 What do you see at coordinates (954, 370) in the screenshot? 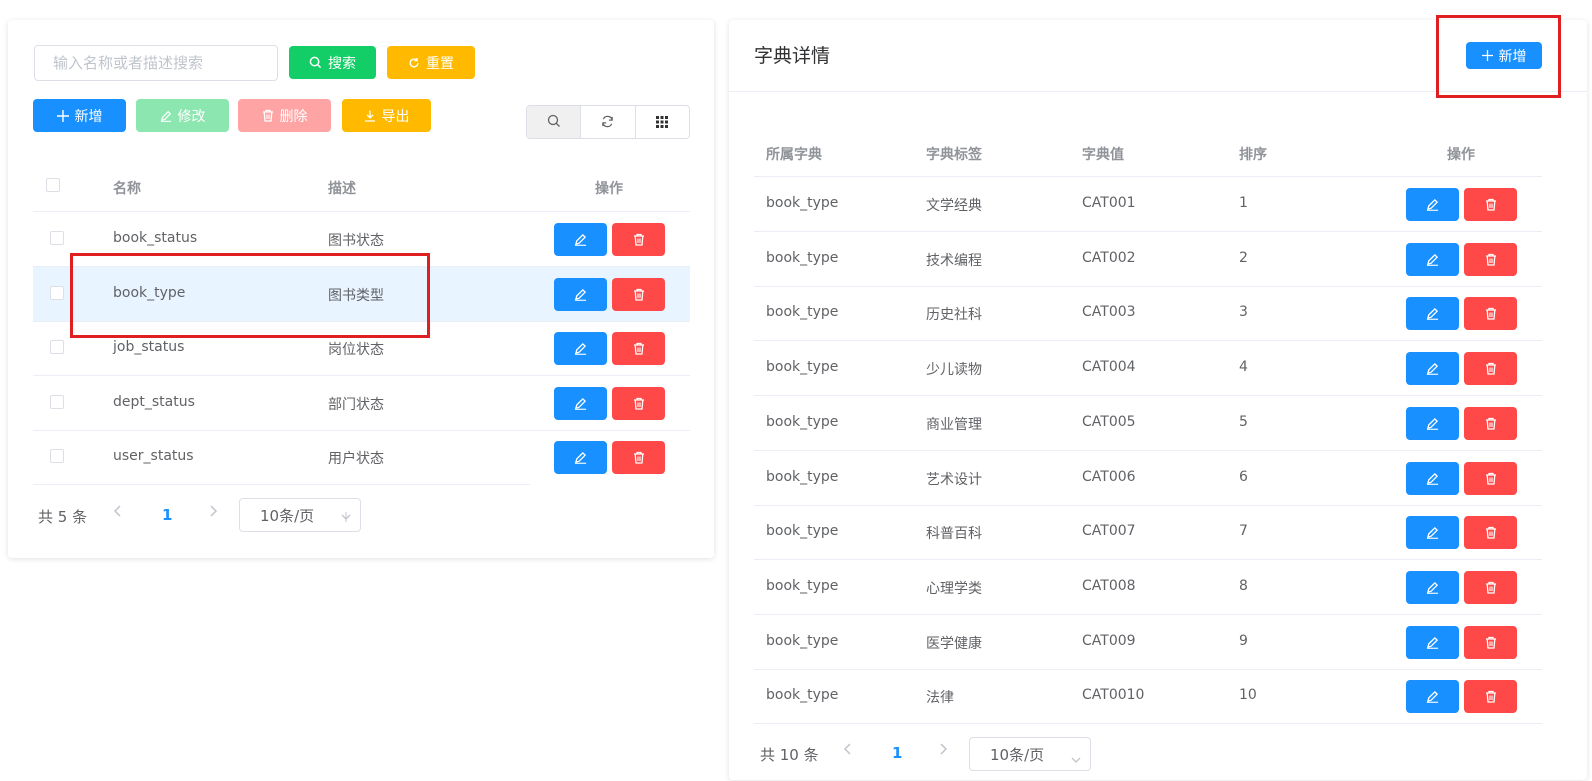
I see `row-label: 少儿读物` at bounding box center [954, 370].